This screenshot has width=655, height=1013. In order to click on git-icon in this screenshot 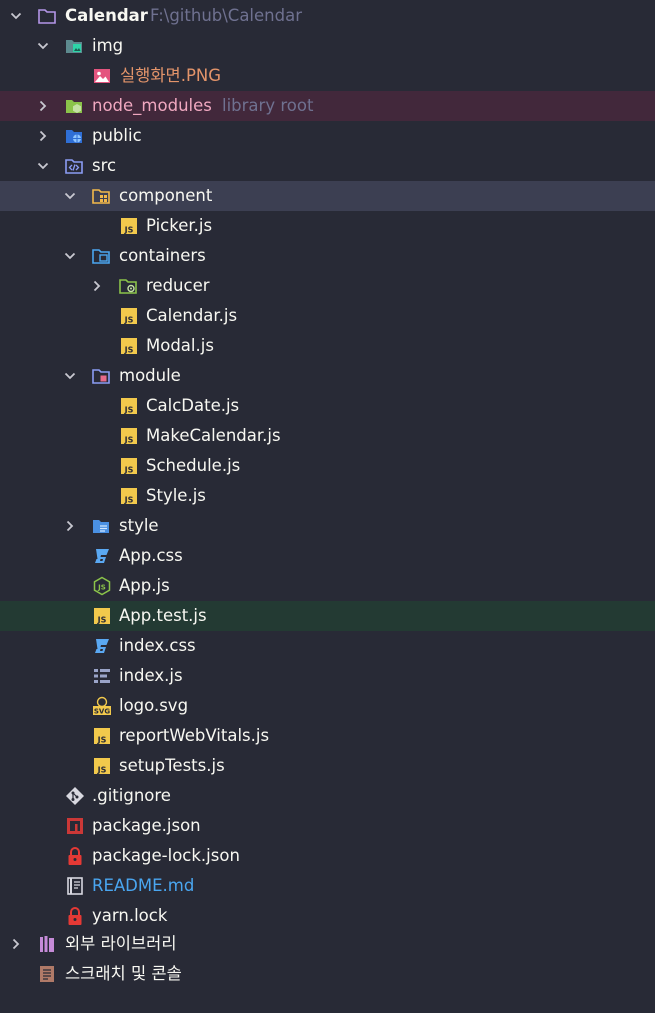, I will do `click(75, 796)`.